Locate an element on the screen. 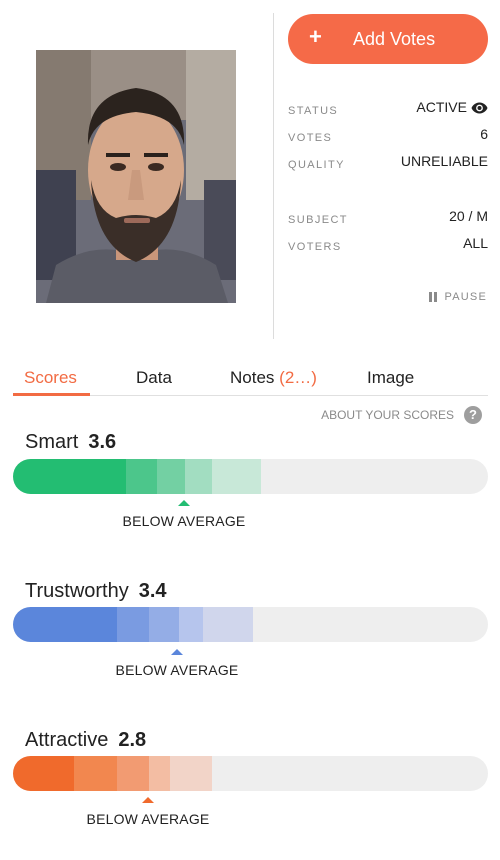 This screenshot has width=500, height=860. voters-value: ALL is located at coordinates (475, 243).